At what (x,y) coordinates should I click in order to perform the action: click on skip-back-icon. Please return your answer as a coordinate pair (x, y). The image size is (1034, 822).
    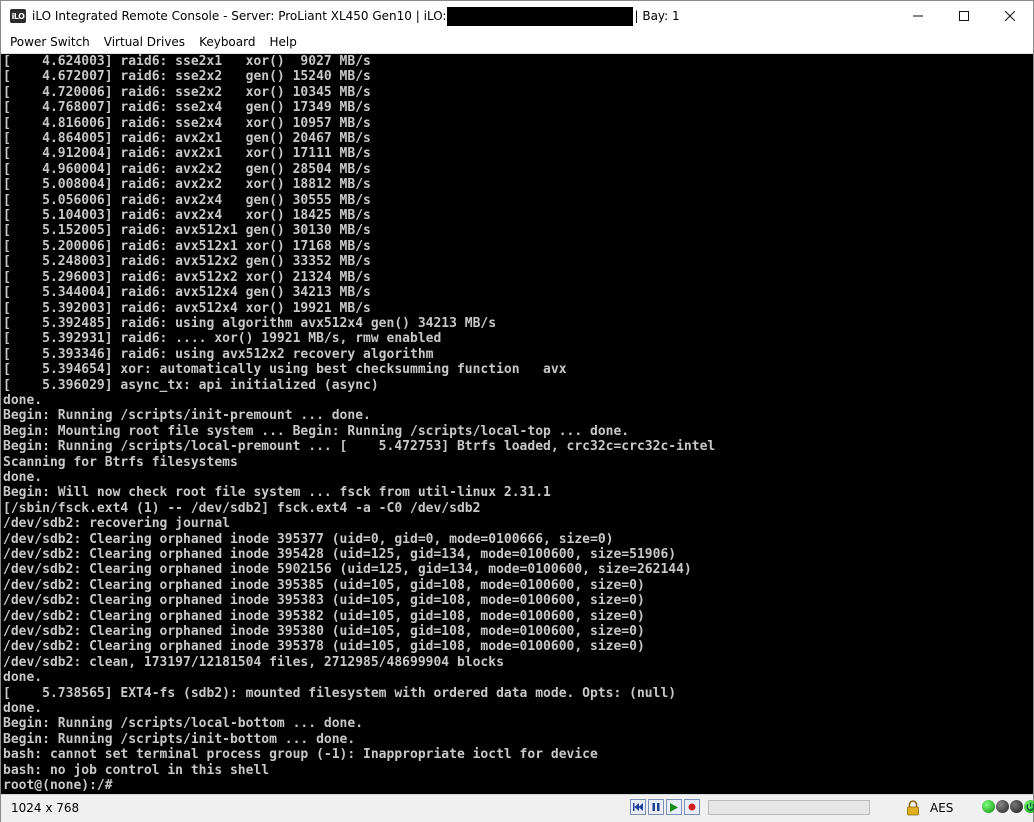
    Looking at the image, I should click on (638, 807).